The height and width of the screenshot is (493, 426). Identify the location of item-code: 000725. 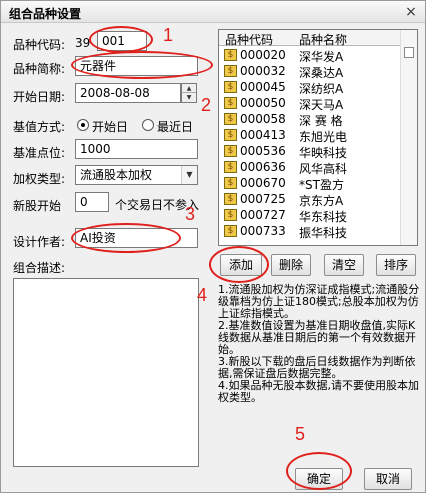
(263, 199).